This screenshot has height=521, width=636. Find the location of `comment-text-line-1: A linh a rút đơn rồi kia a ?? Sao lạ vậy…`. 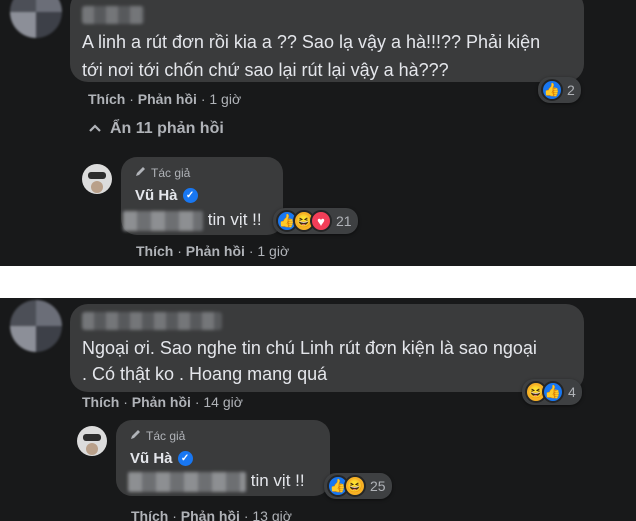

comment-text-line-1: A linh a rút đơn rồi kia a ?? Sao lạ vậy… is located at coordinates (311, 42).